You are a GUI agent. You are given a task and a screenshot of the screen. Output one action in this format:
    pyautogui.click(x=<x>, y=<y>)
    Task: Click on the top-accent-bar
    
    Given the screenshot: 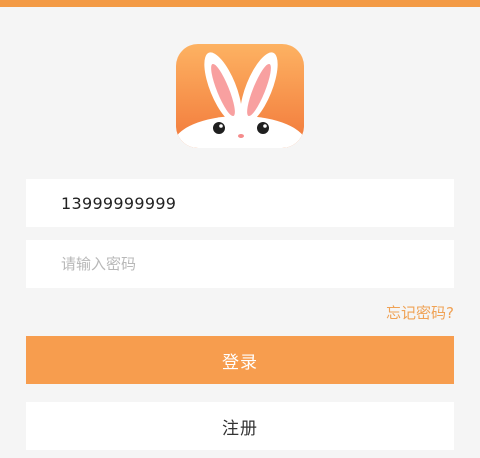 What is the action you would take?
    pyautogui.click(x=240, y=3)
    